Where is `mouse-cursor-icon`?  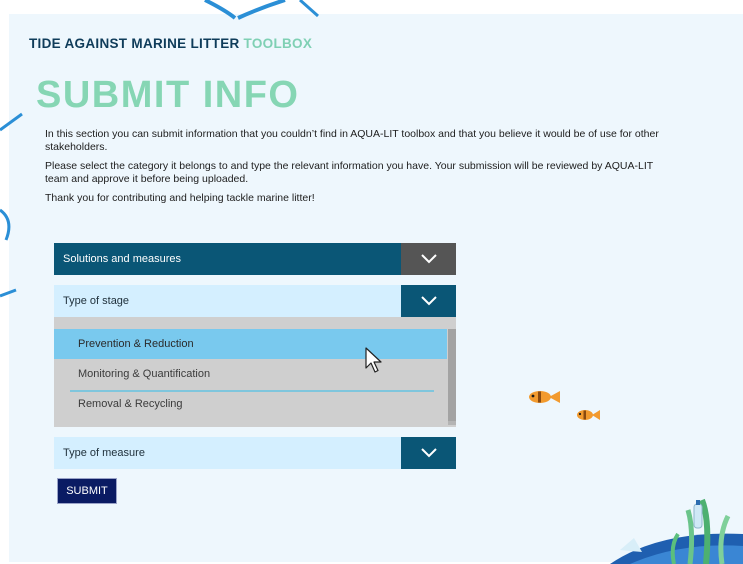 mouse-cursor-icon is located at coordinates (373, 360).